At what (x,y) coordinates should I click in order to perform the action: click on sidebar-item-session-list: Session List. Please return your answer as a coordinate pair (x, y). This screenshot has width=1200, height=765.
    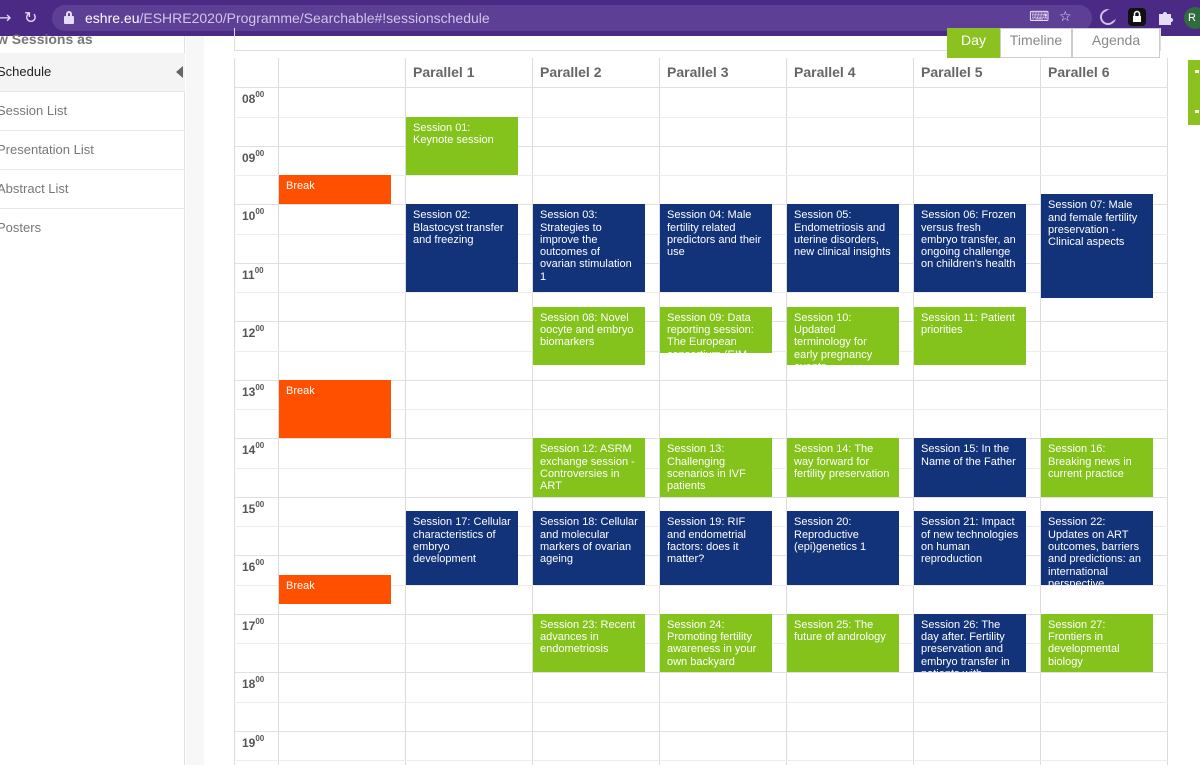
    Looking at the image, I should click on (92, 111).